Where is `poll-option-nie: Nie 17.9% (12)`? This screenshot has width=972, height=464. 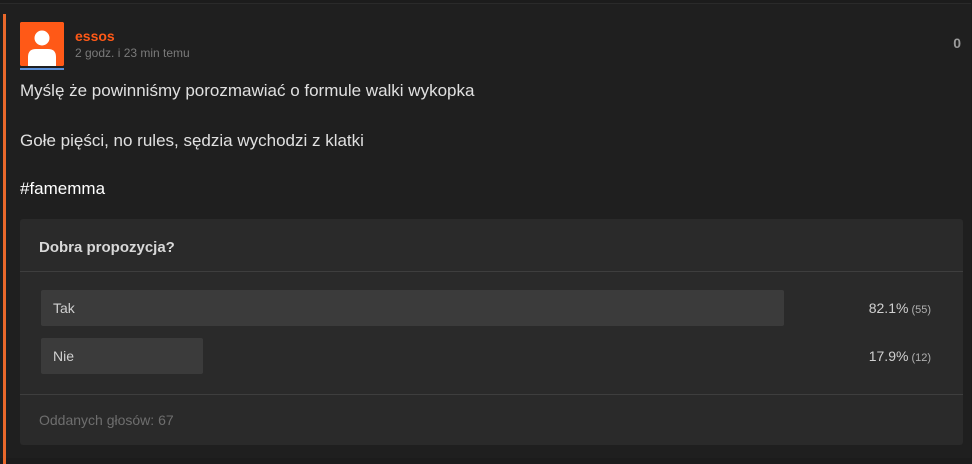 poll-option-nie: Nie 17.9% (12) is located at coordinates (486, 356).